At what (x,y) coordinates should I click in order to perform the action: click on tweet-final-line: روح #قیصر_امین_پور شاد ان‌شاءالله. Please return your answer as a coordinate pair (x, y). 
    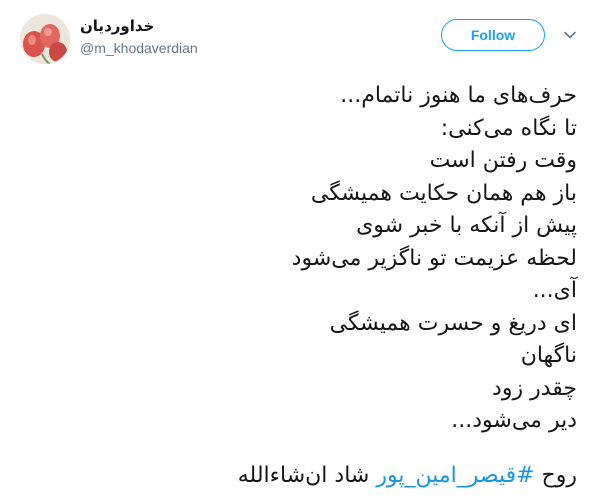
    Looking at the image, I should click on (407, 476).